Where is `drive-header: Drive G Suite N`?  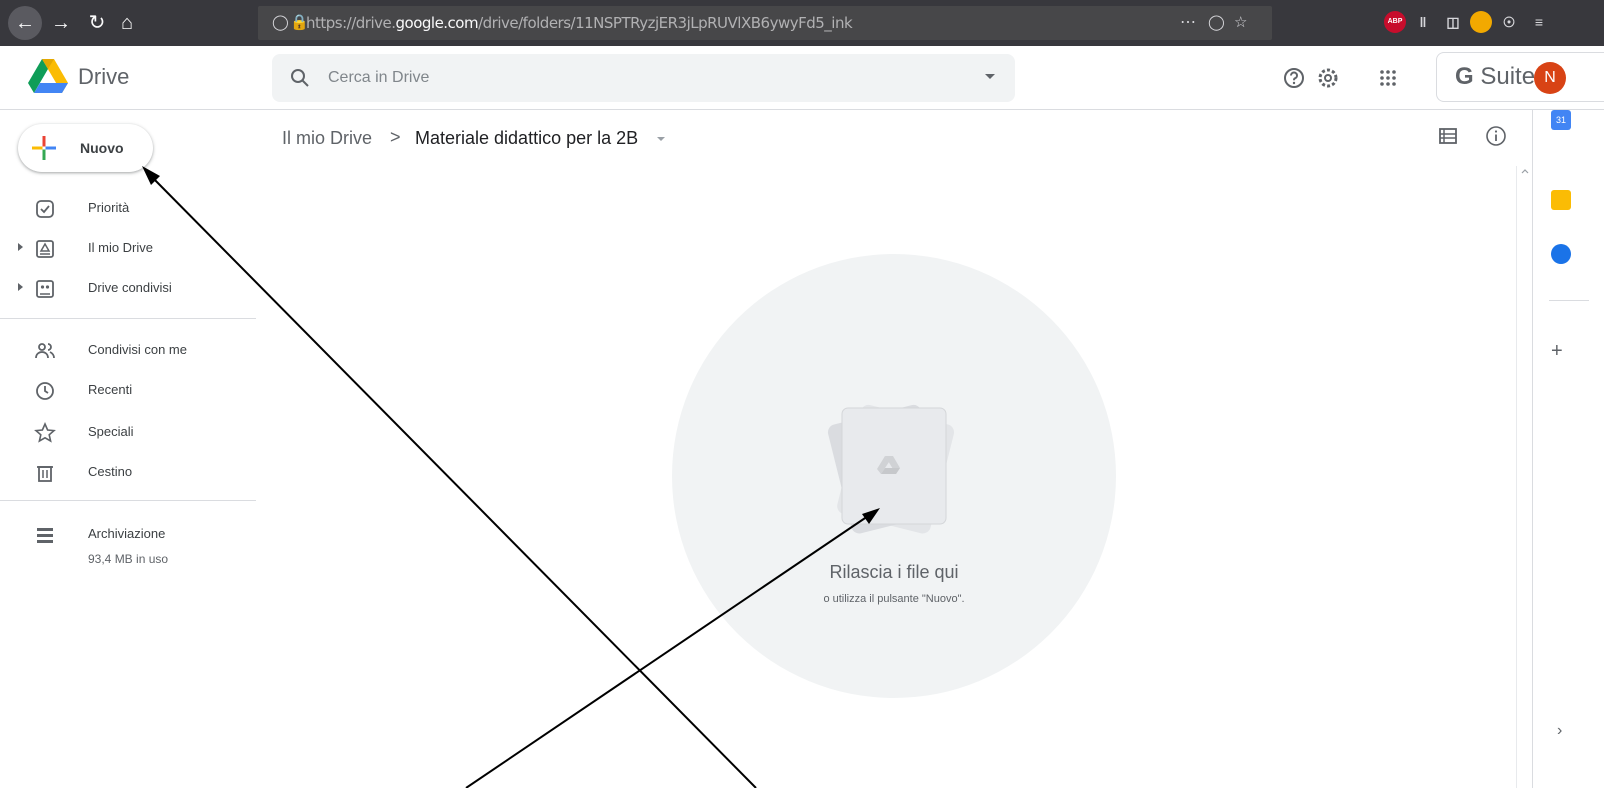
drive-header: Drive G Suite N is located at coordinates (802, 78).